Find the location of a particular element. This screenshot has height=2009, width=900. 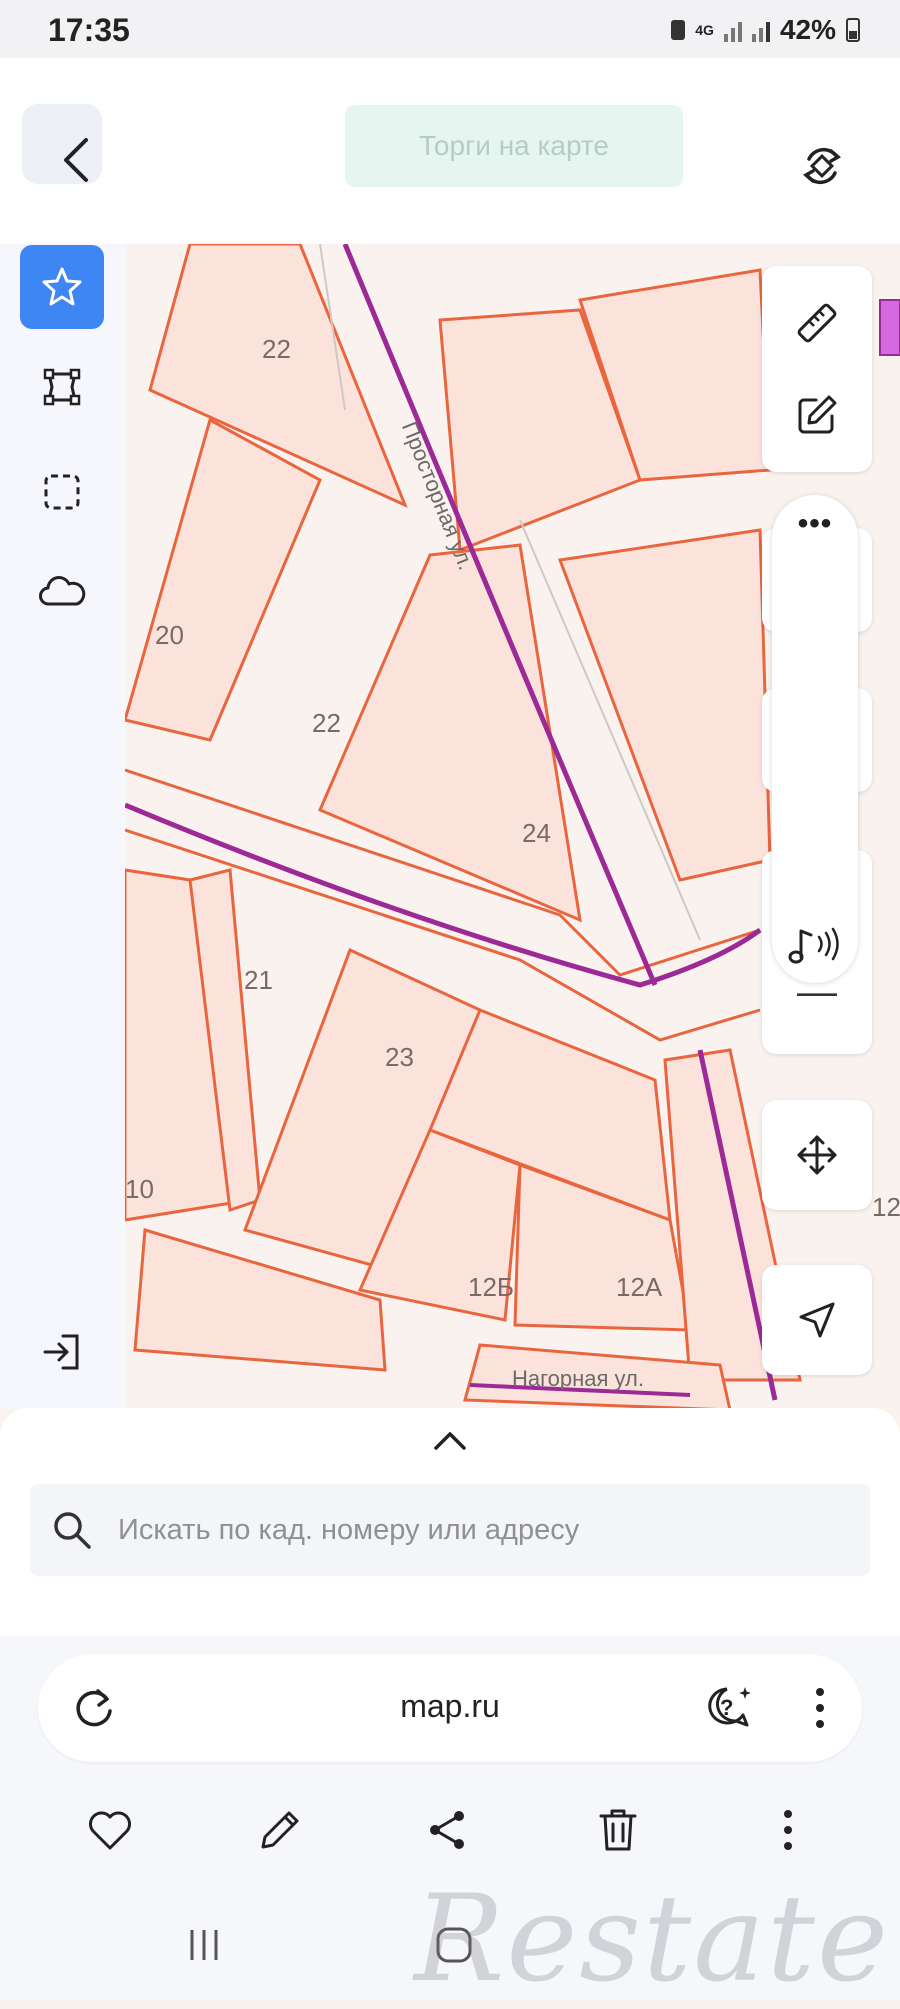

polygon-tool-button is located at coordinates (62, 387).